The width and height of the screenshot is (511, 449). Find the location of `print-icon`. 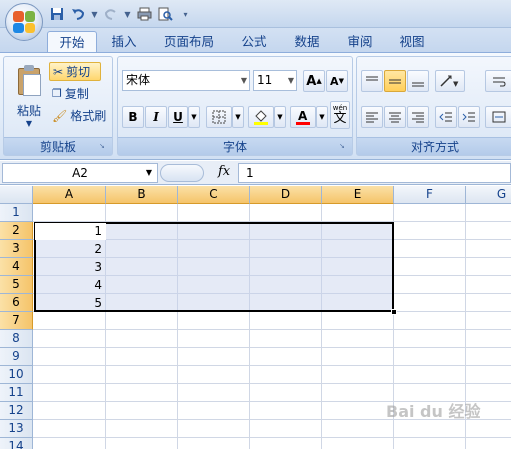

print-icon is located at coordinates (144, 14).